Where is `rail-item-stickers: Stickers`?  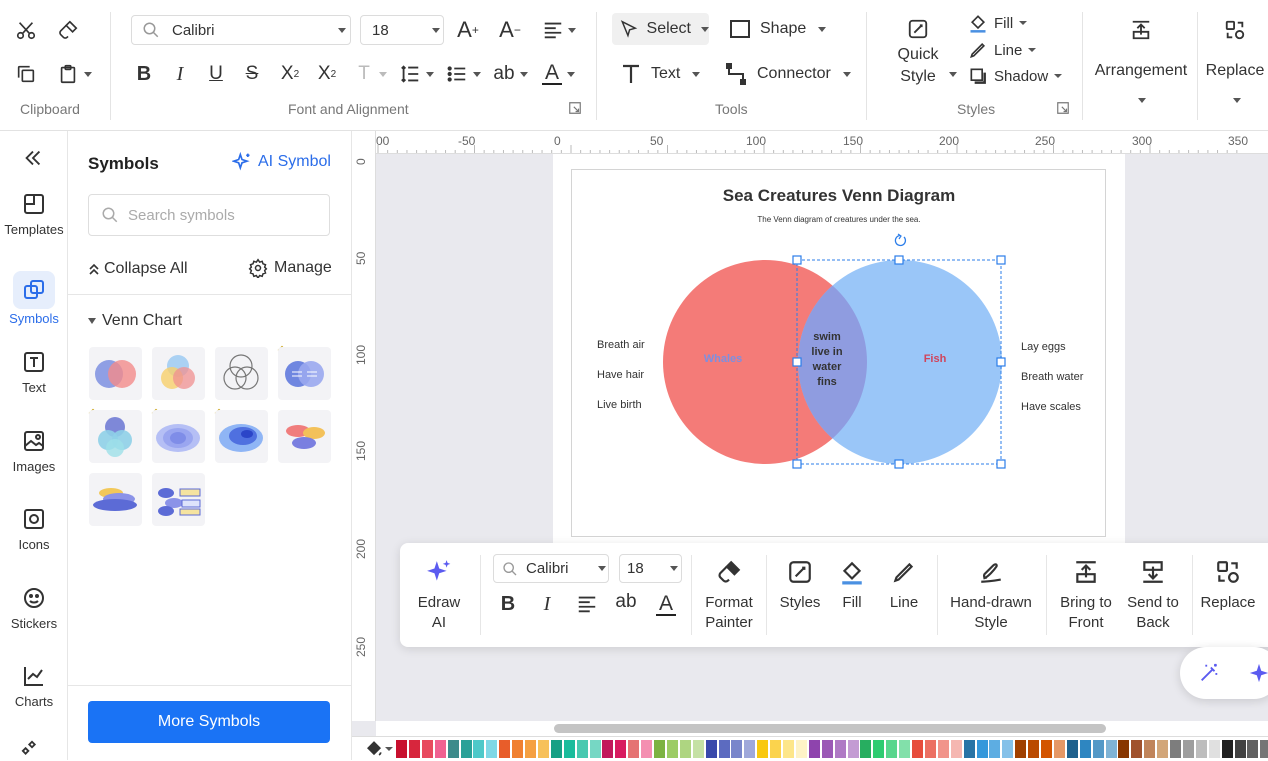 rail-item-stickers: Stickers is located at coordinates (34, 608).